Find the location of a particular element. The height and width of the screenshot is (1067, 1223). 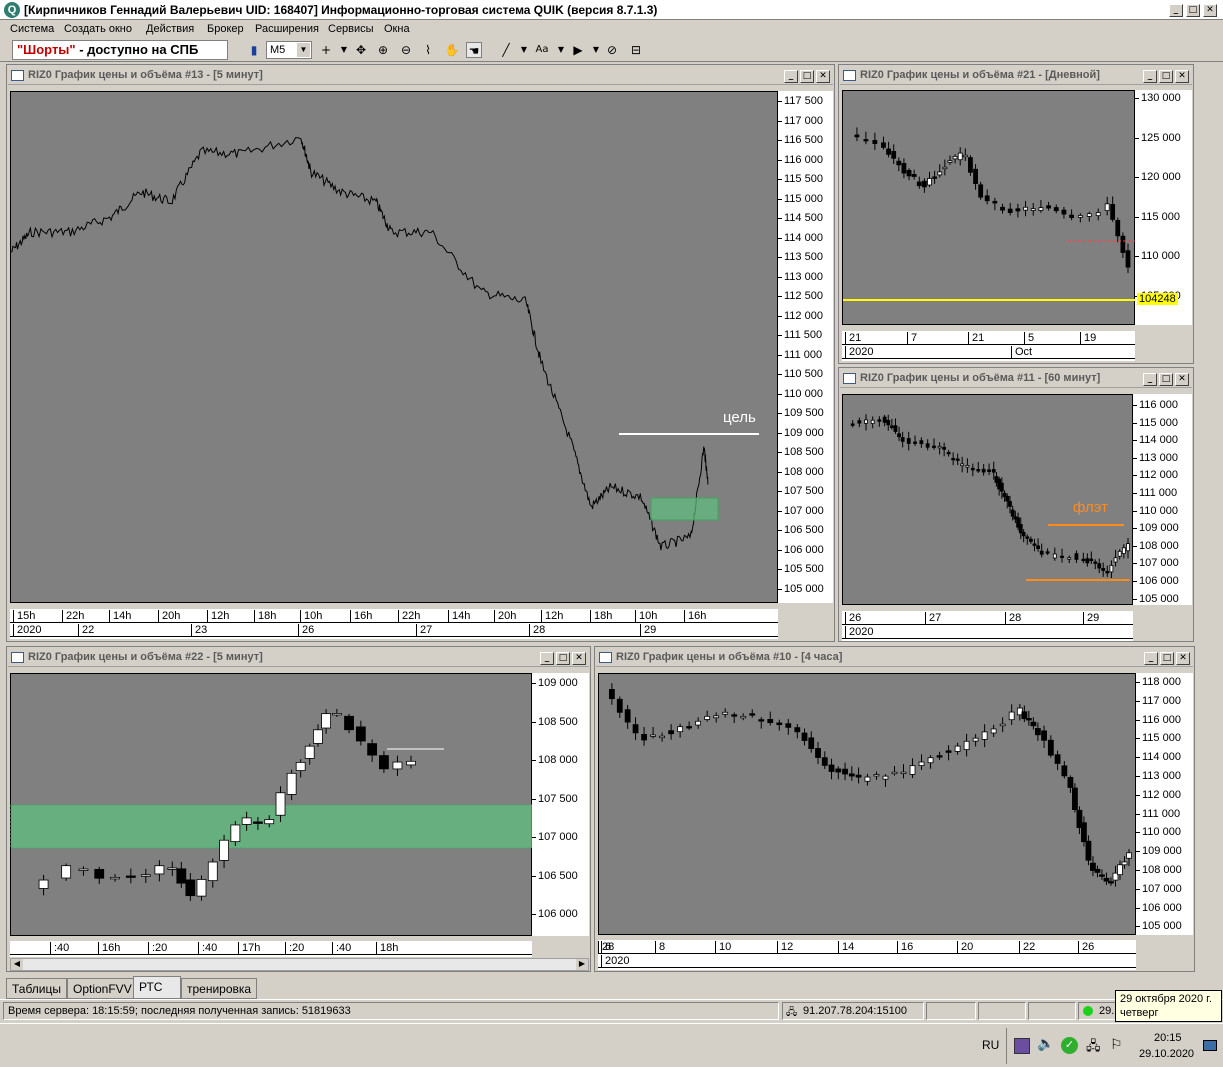

shorts-text: - доступно на СПБ is located at coordinates (137, 49).